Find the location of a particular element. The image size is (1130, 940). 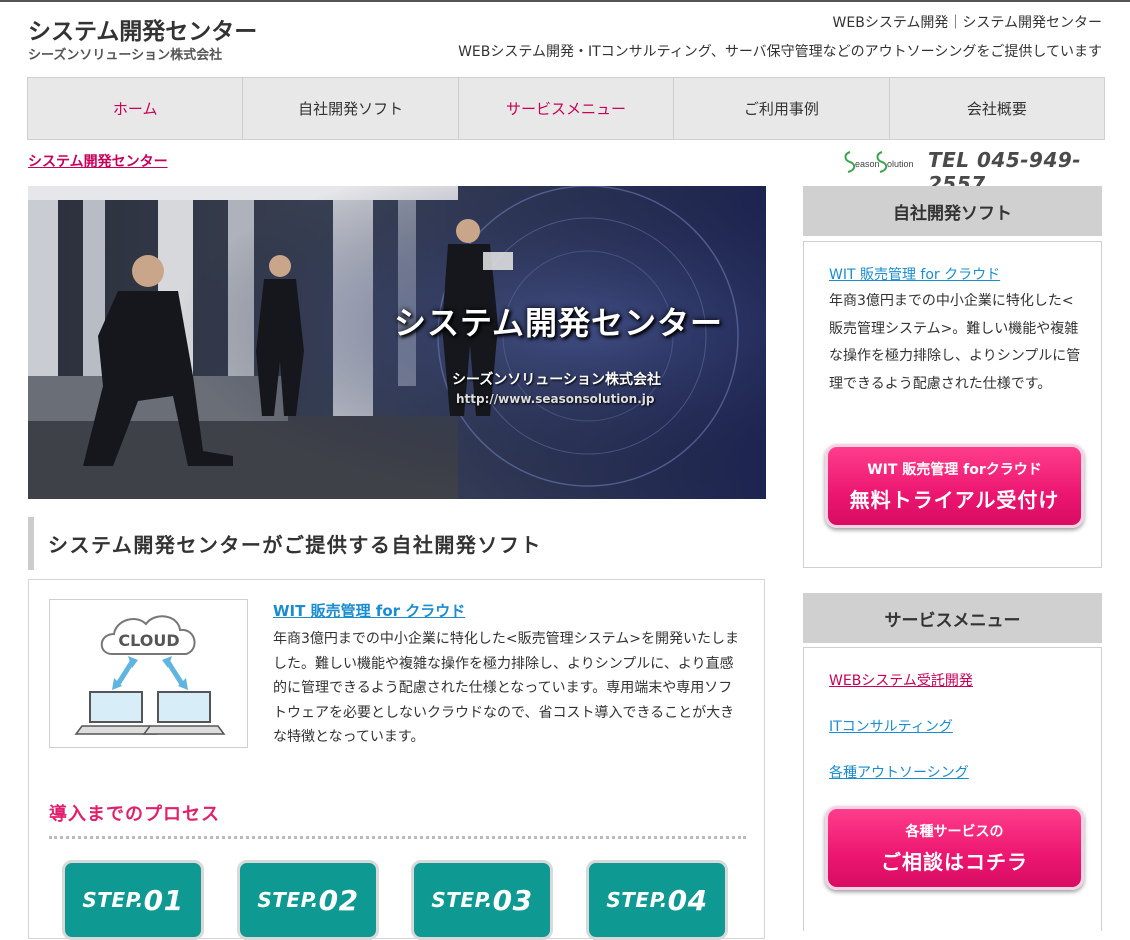

svg-text: eason is located at coordinates (867, 164).